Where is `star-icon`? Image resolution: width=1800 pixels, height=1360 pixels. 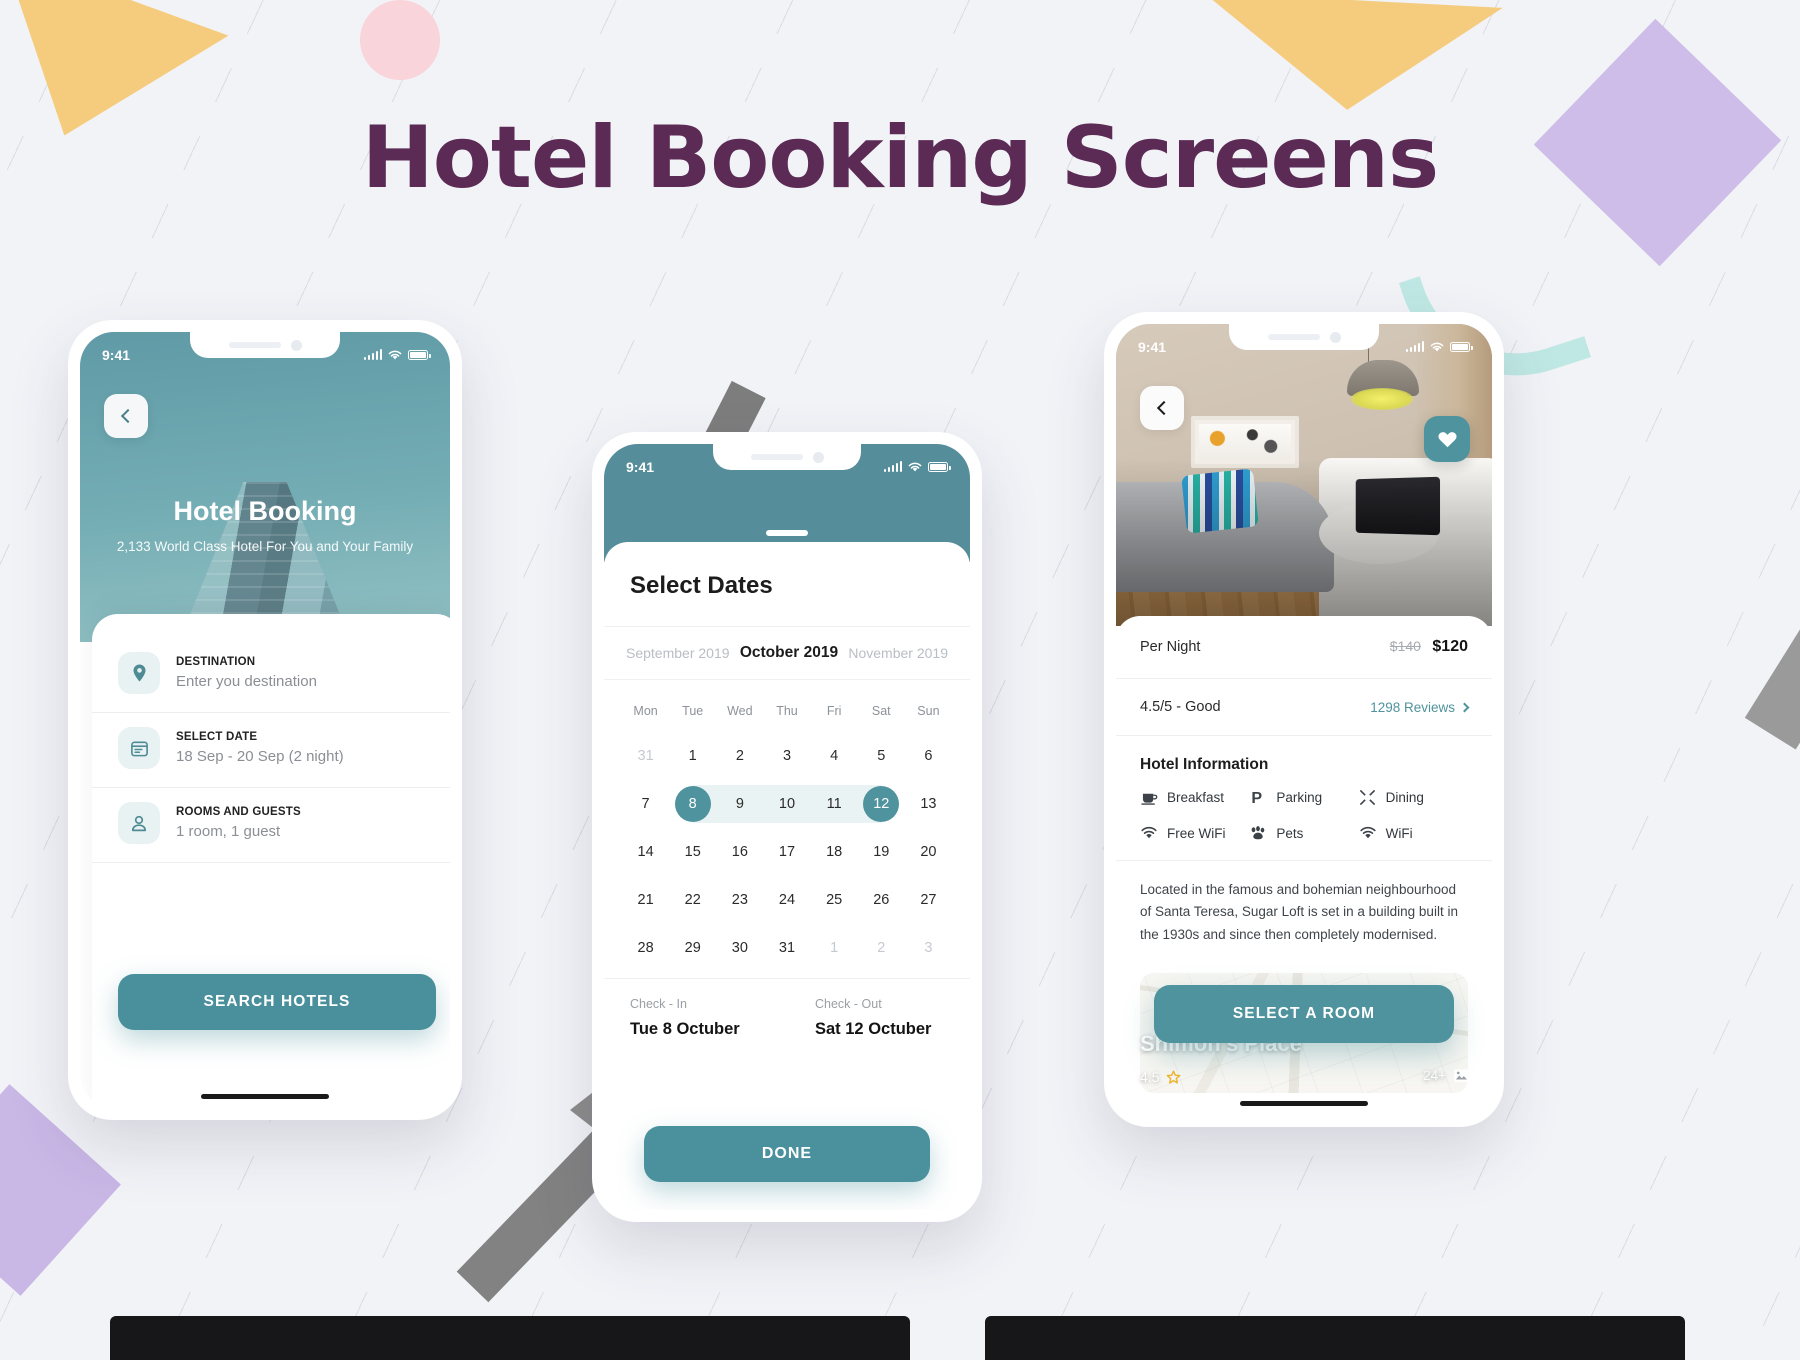
star-icon is located at coordinates (1174, 1077).